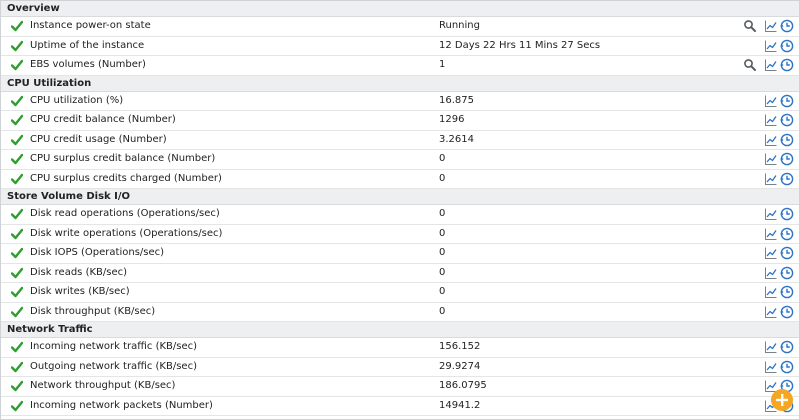 The image size is (800, 420). I want to click on metric-label: CPU utilization (%), so click(77, 100).